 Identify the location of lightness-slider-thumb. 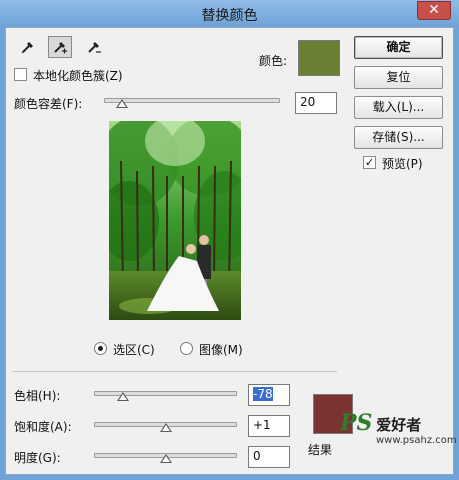
(165, 458).